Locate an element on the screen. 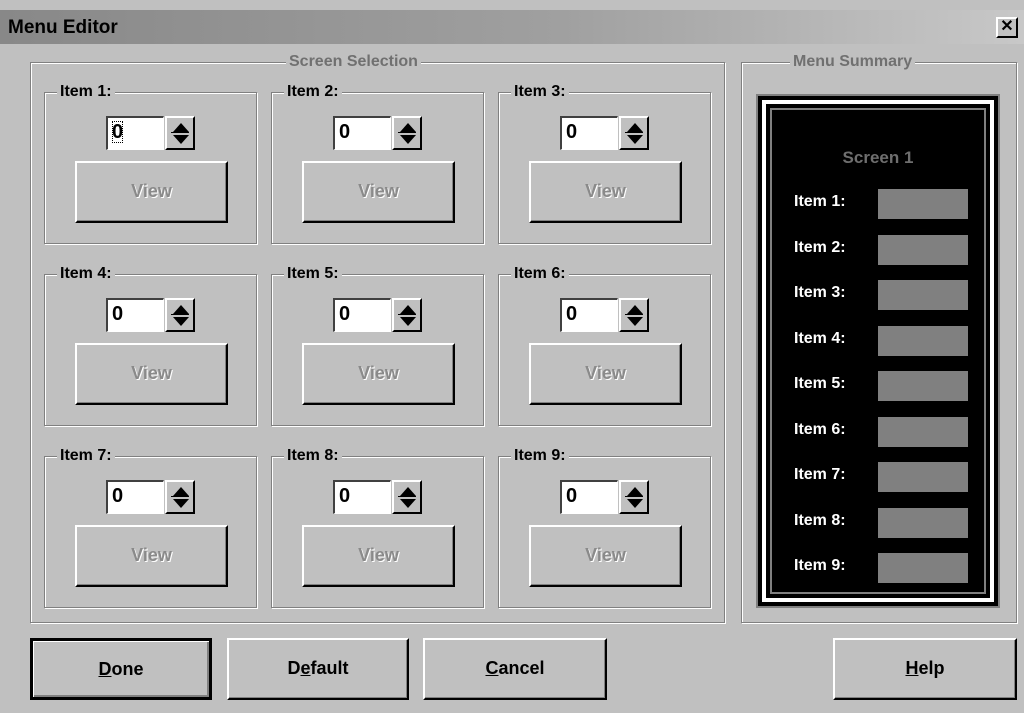  item-8-screen-value: 0 is located at coordinates (345, 496).